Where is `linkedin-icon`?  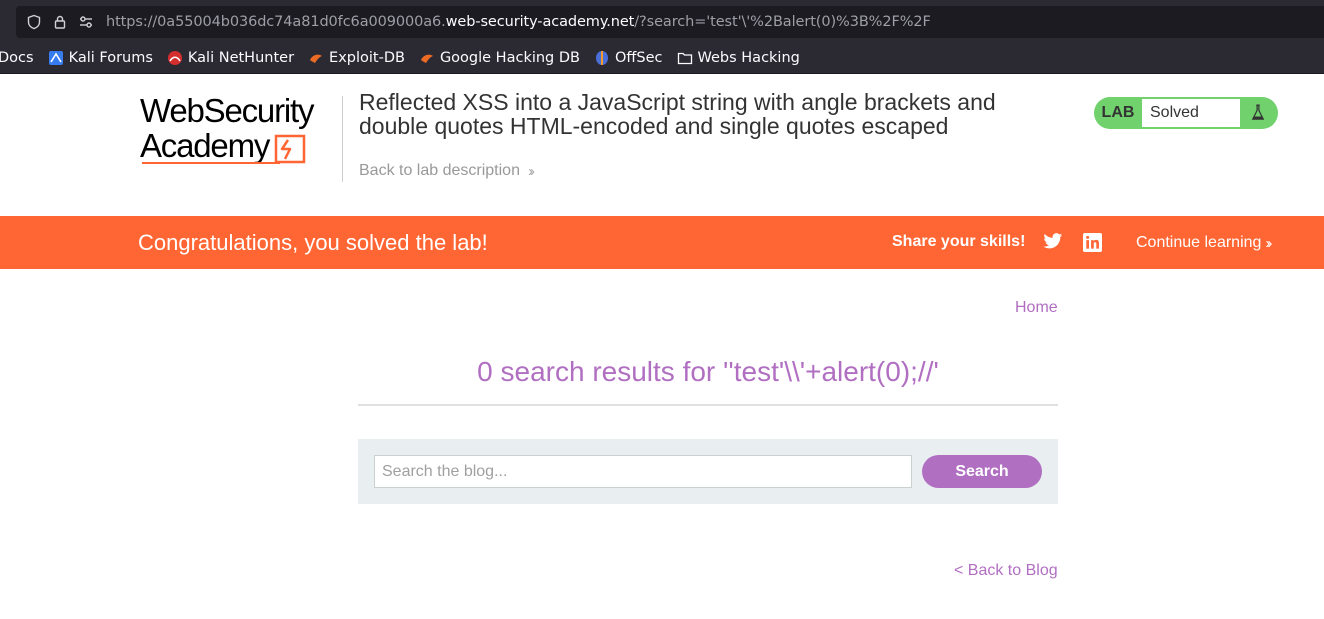 linkedin-icon is located at coordinates (1092, 242).